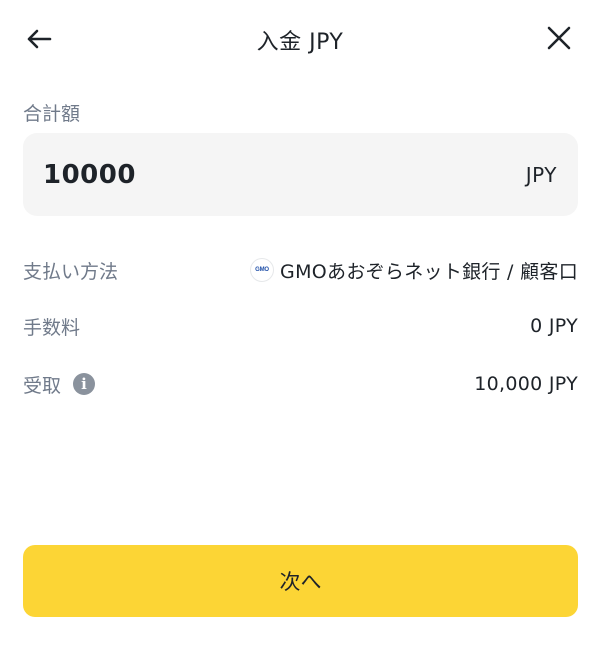 This screenshot has width=600, height=650. What do you see at coordinates (554, 326) in the screenshot?
I see `fee-value: 0 JPY` at bounding box center [554, 326].